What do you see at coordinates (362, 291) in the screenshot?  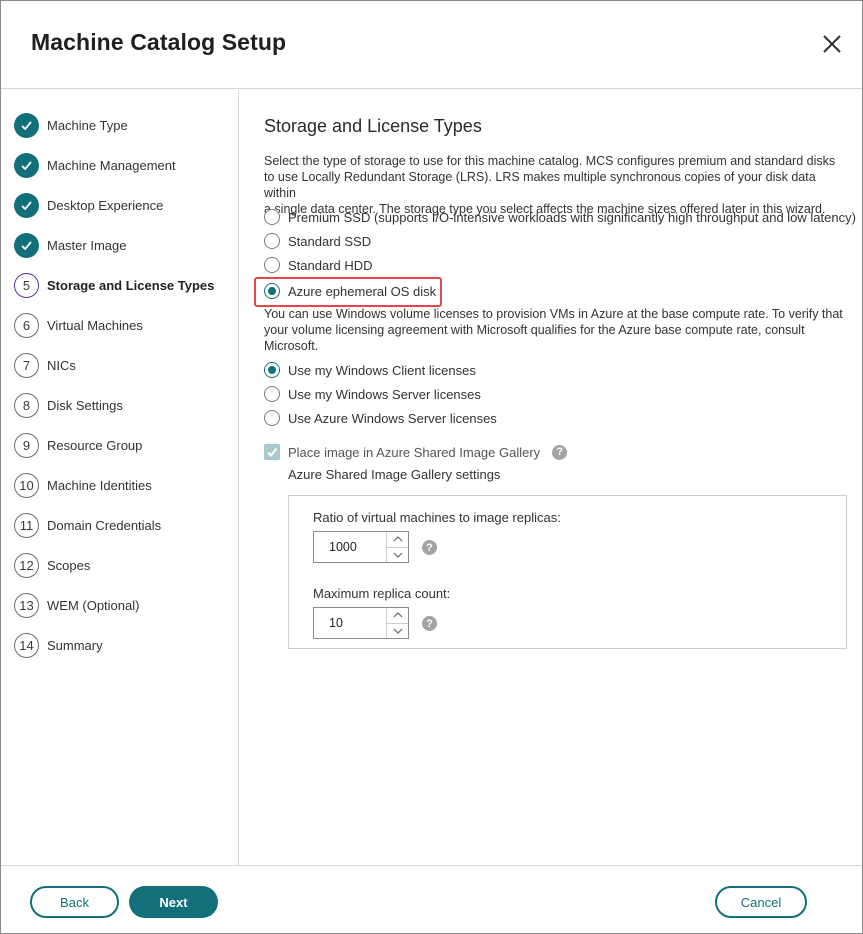 I see `radio-label: Azure ephemeral OS disk` at bounding box center [362, 291].